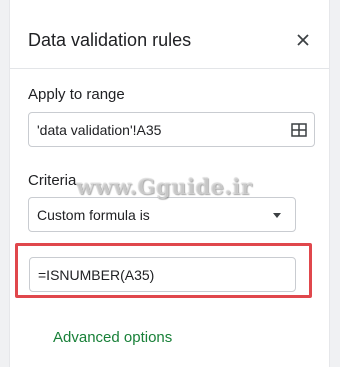  Describe the element at coordinates (99, 130) in the screenshot. I see `range-value: 'data validation'!A35` at that location.